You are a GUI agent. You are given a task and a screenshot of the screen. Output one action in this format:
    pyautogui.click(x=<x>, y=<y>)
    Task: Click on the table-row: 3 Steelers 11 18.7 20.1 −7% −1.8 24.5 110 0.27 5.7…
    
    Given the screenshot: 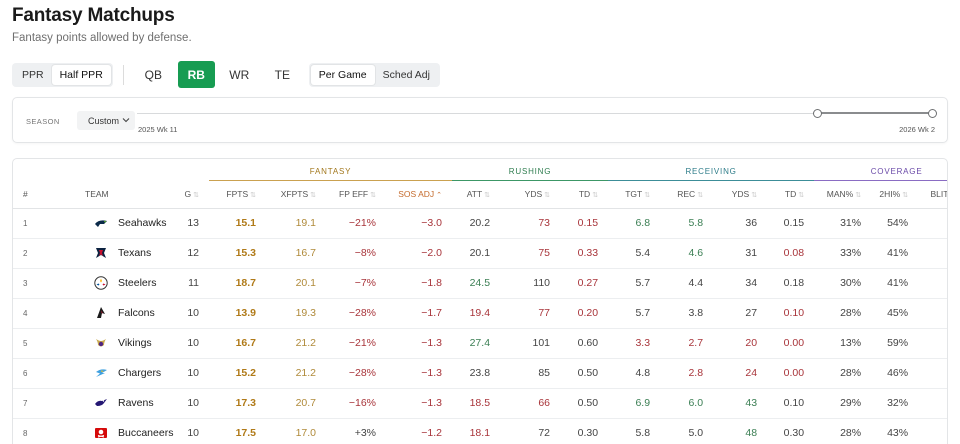 What is the action you would take?
    pyautogui.click(x=480, y=283)
    